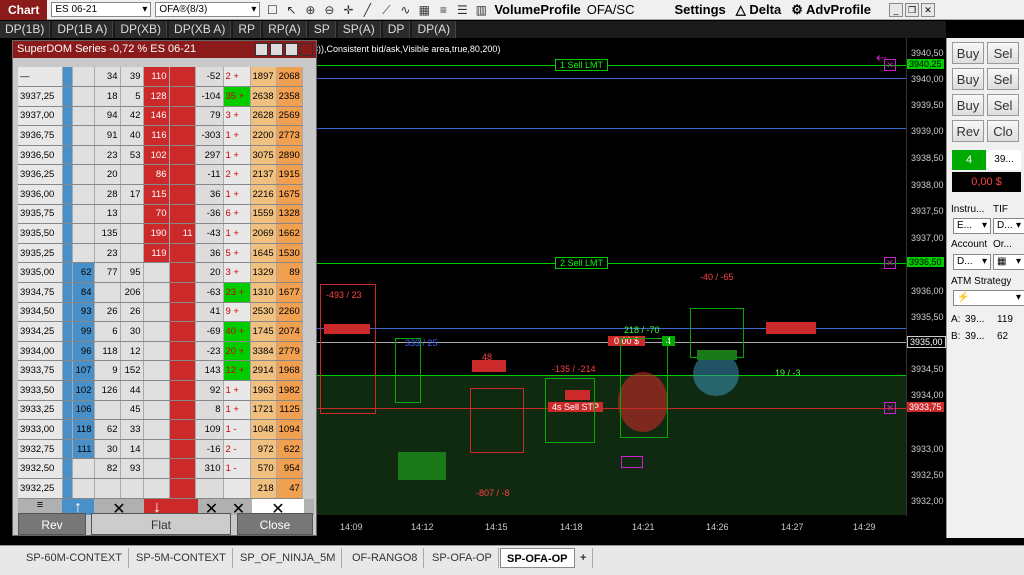  What do you see at coordinates (141, 29) in the screenshot?
I see `tab-dp-xb: DP(XB)` at bounding box center [141, 29].